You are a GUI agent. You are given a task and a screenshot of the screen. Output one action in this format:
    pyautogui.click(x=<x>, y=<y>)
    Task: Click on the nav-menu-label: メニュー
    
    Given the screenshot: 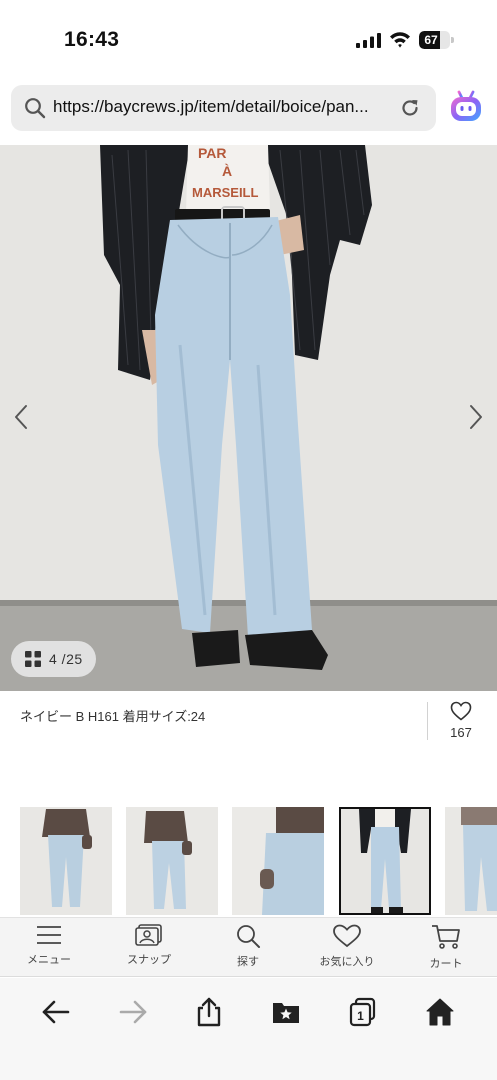 What is the action you would take?
    pyautogui.click(x=49, y=960)
    